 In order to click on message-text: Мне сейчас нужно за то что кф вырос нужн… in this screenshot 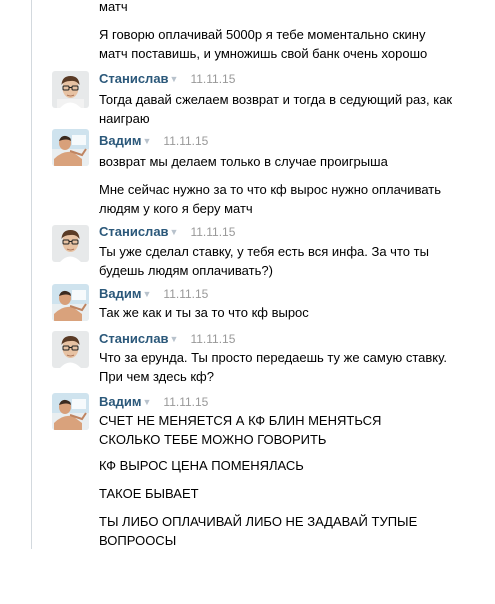, I will do `click(270, 199)`.